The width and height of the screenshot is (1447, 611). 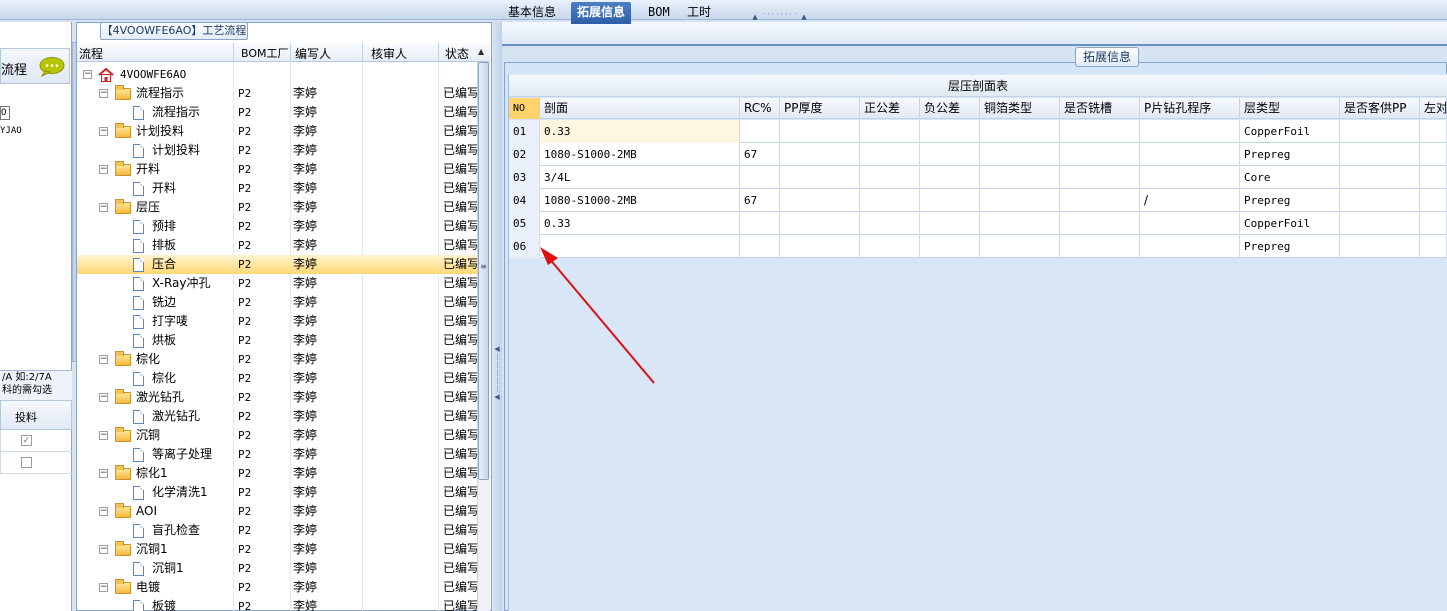 I want to click on flow-tab: 流程, so click(x=35, y=66).